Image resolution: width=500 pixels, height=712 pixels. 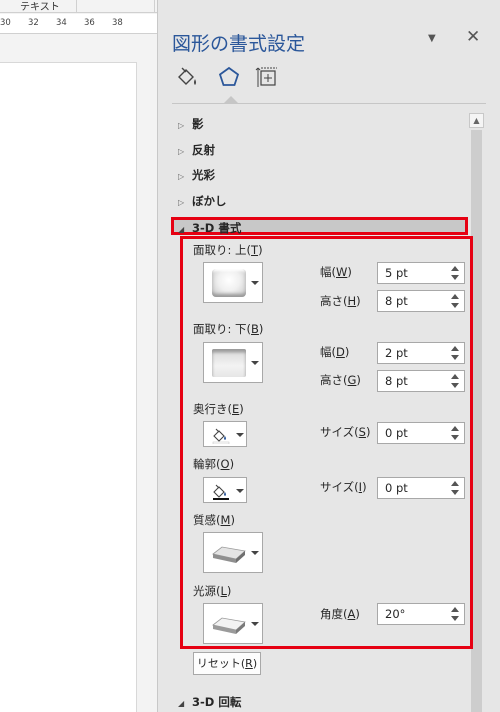 What do you see at coordinates (239, 44) in the screenshot?
I see `pane-title: 図形の書式設定` at bounding box center [239, 44].